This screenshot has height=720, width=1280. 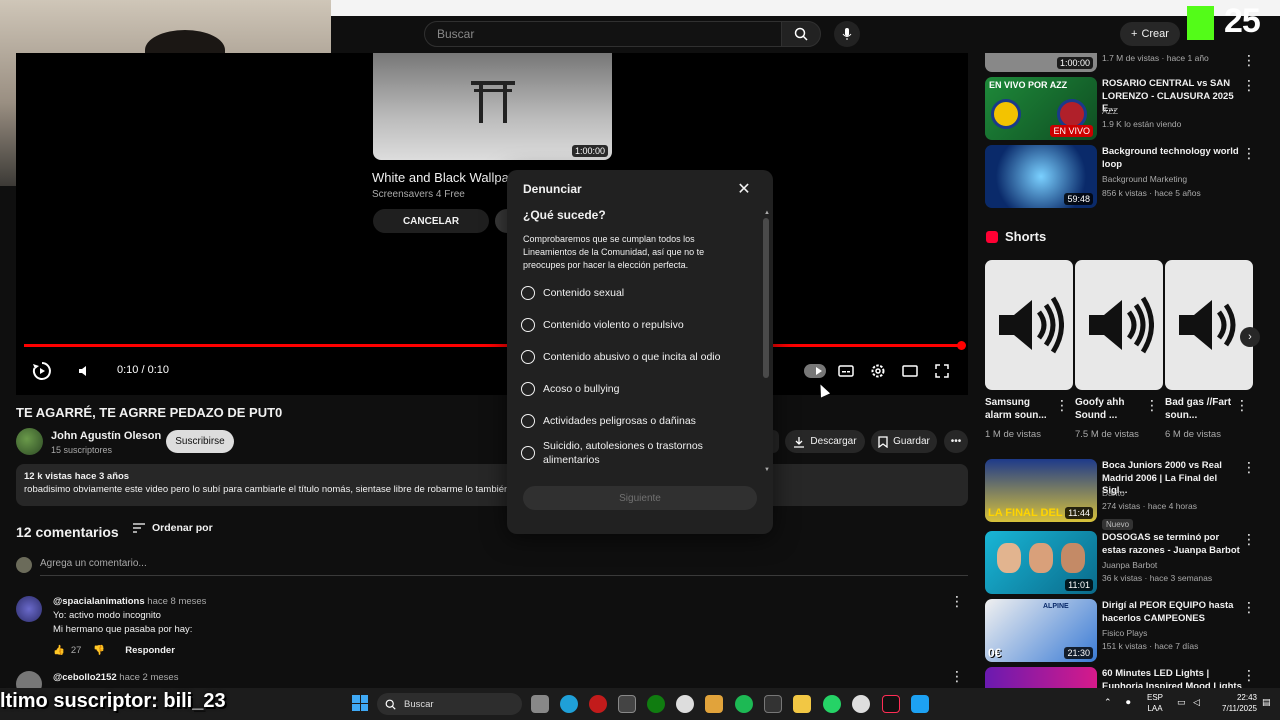 What do you see at coordinates (636, 357) in the screenshot?
I see `report-option: Contenido abusivo o que incita al odio` at bounding box center [636, 357].